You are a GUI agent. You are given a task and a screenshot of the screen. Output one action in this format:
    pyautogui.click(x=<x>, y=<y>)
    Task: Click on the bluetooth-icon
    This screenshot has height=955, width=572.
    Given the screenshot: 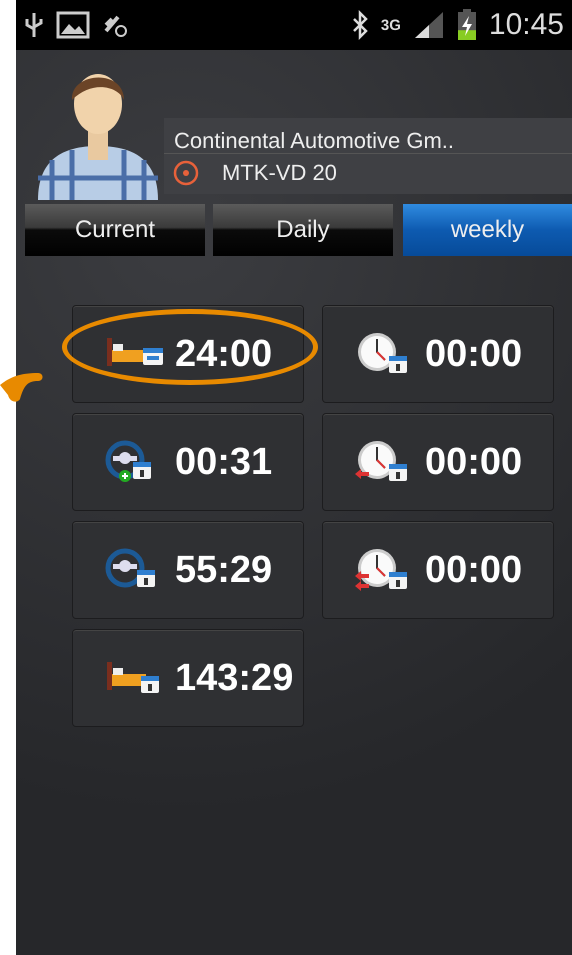 What is the action you would take?
    pyautogui.click(x=359, y=25)
    